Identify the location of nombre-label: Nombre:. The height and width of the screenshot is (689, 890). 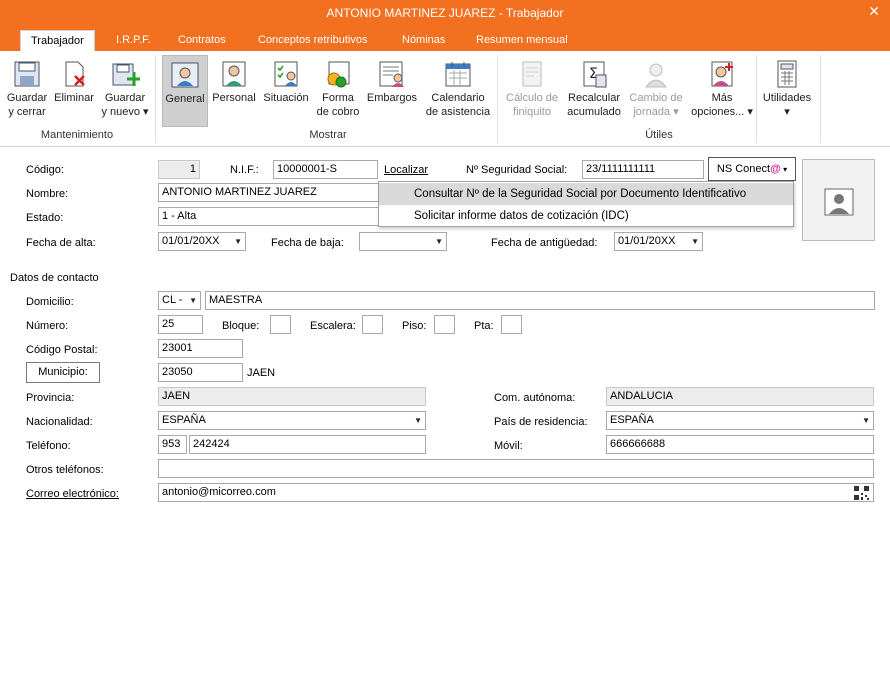
(47, 194).